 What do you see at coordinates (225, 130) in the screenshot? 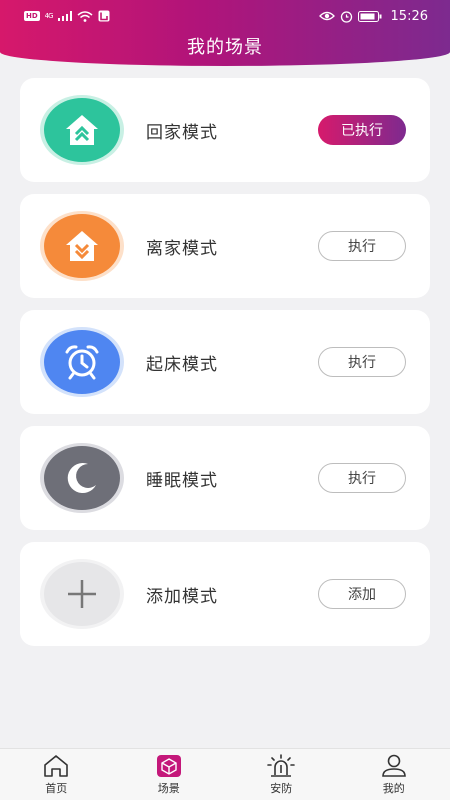
I see `scene-card-home: 回家模式 已执行` at bounding box center [225, 130].